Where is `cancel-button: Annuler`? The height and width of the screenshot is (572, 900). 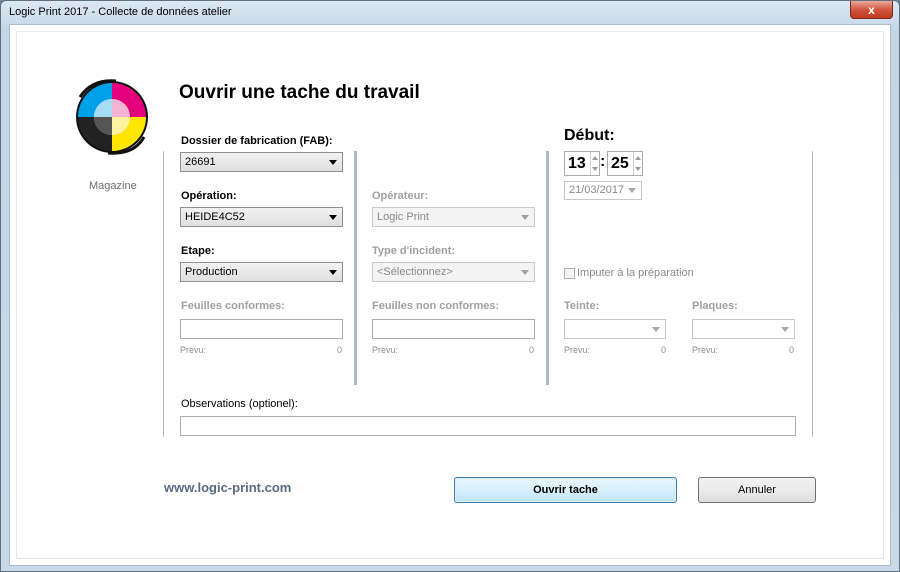 cancel-button: Annuler is located at coordinates (757, 490).